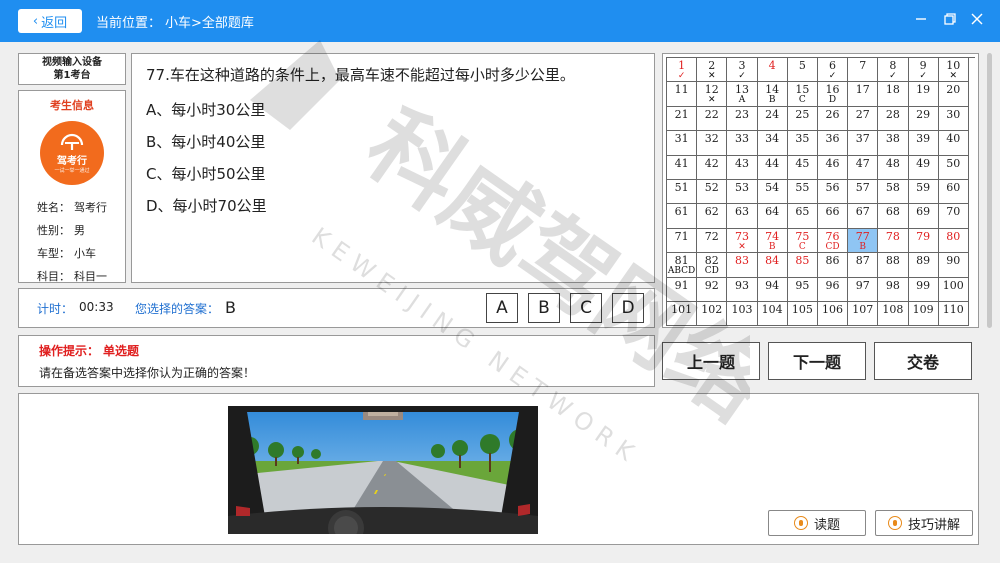 Image resolution: width=1000 pixels, height=563 pixels. What do you see at coordinates (682, 94) in the screenshot?
I see `question-cell-11: 11` at bounding box center [682, 94].